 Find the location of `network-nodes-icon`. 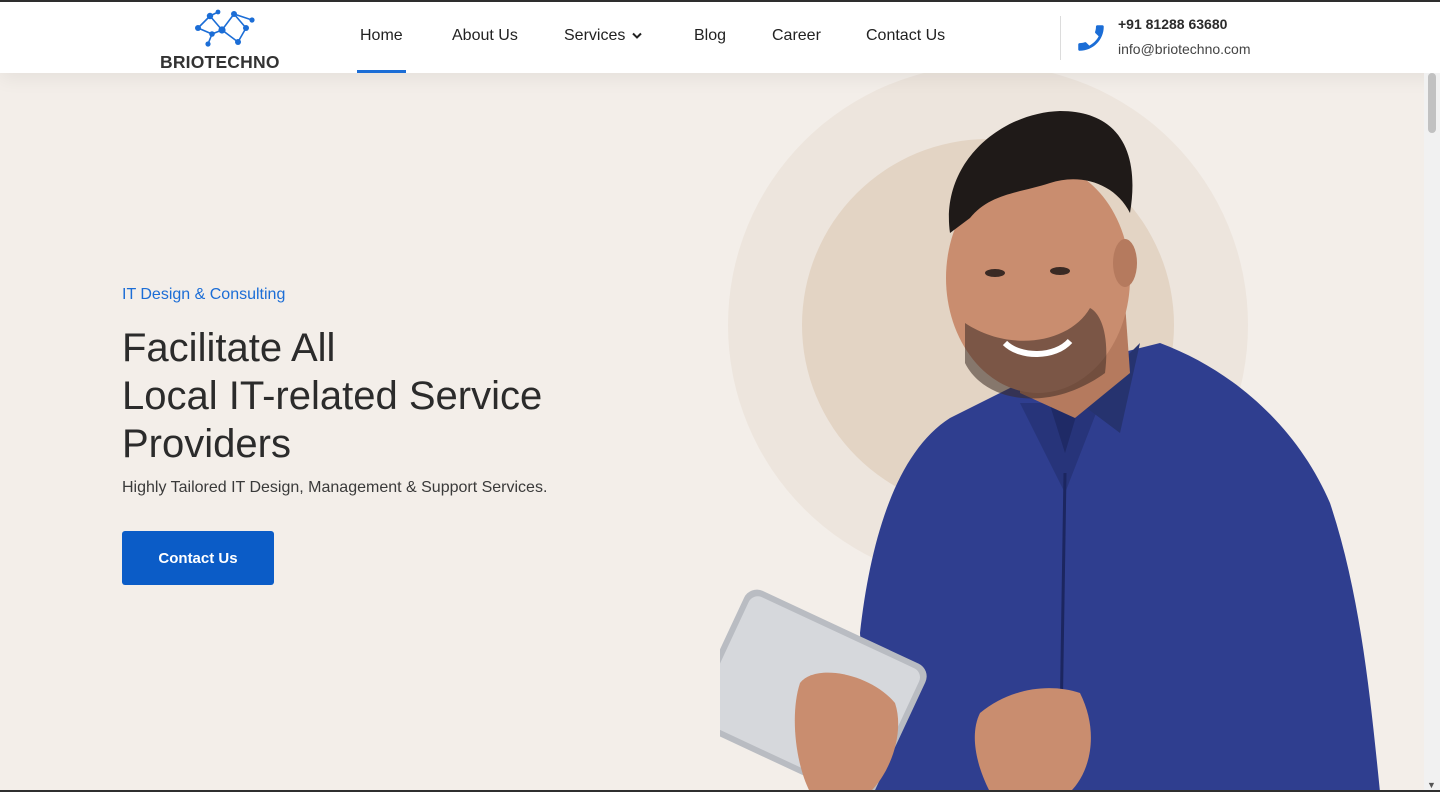

network-nodes-icon is located at coordinates (225, 28).